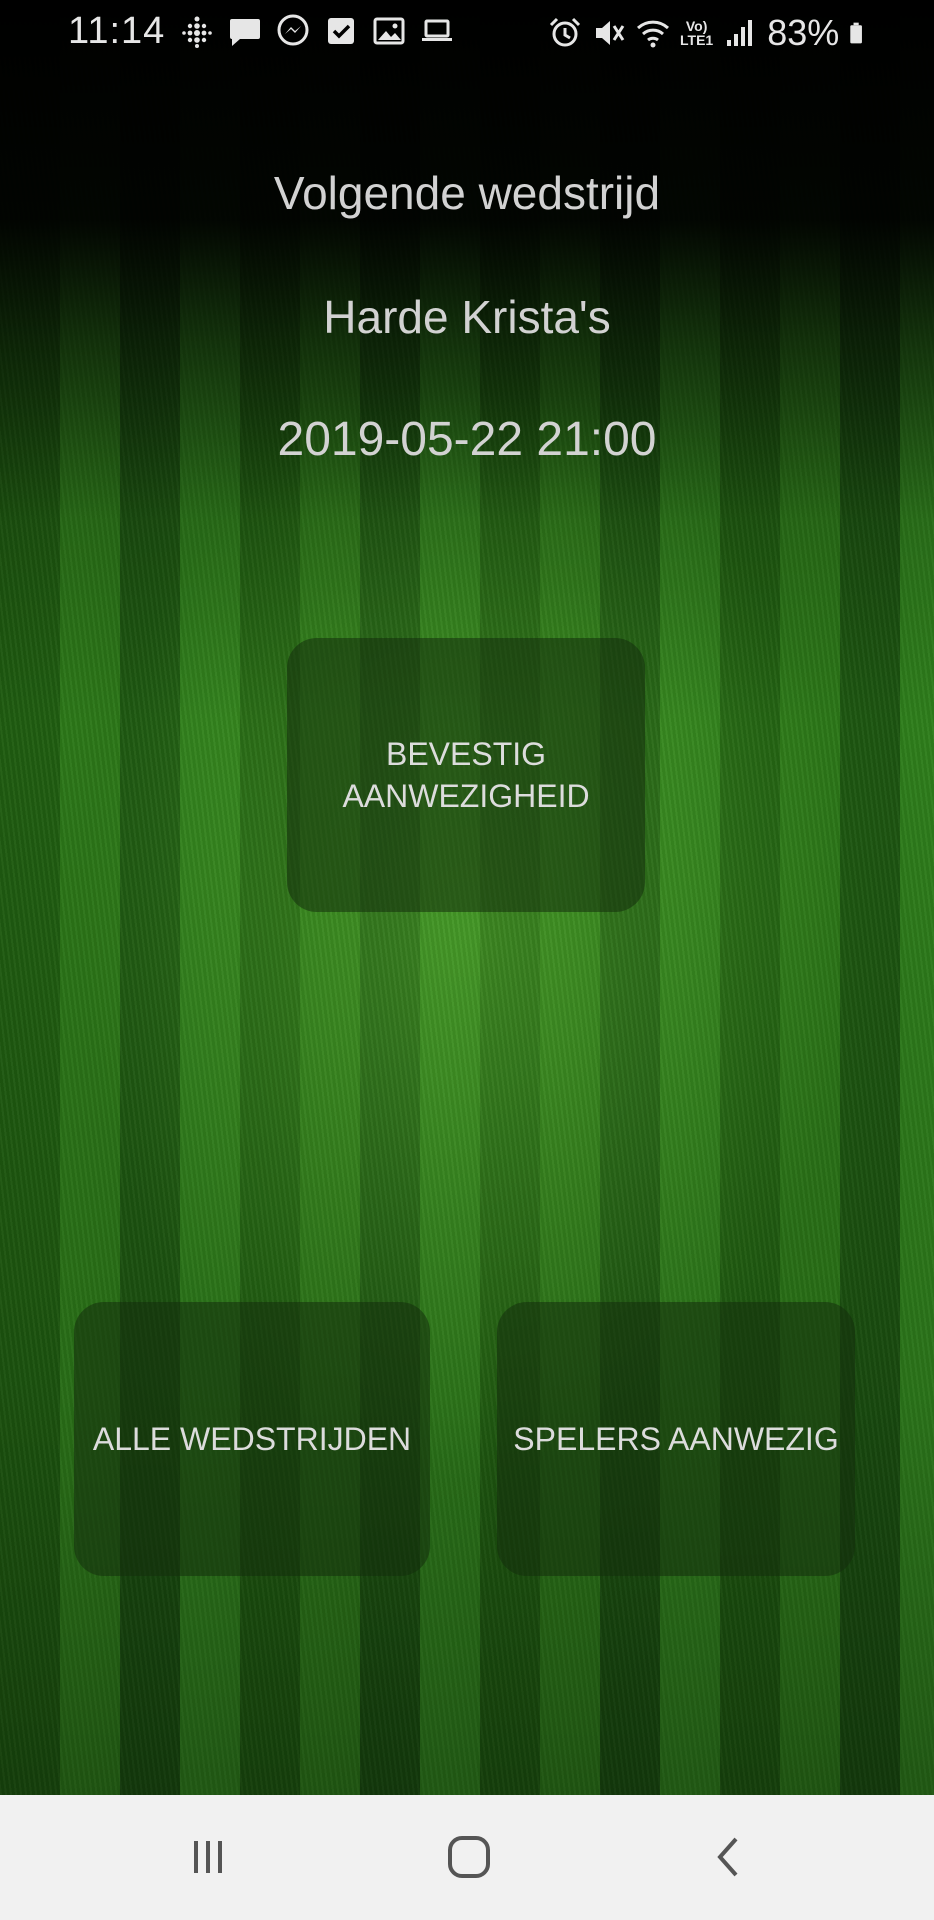  What do you see at coordinates (466, 754) in the screenshot?
I see `confirm-label-line1: BEVESTIG` at bounding box center [466, 754].